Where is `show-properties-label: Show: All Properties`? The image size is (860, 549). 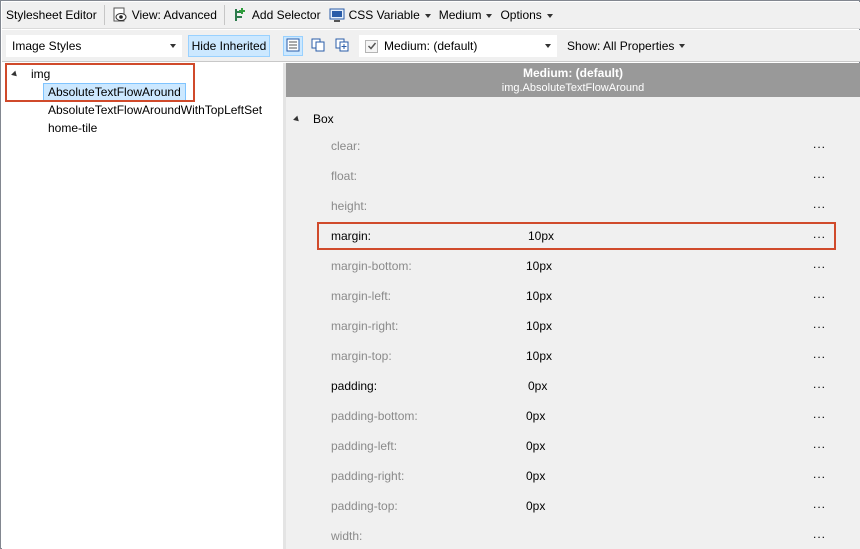 show-properties-label: Show: All Properties is located at coordinates (621, 46).